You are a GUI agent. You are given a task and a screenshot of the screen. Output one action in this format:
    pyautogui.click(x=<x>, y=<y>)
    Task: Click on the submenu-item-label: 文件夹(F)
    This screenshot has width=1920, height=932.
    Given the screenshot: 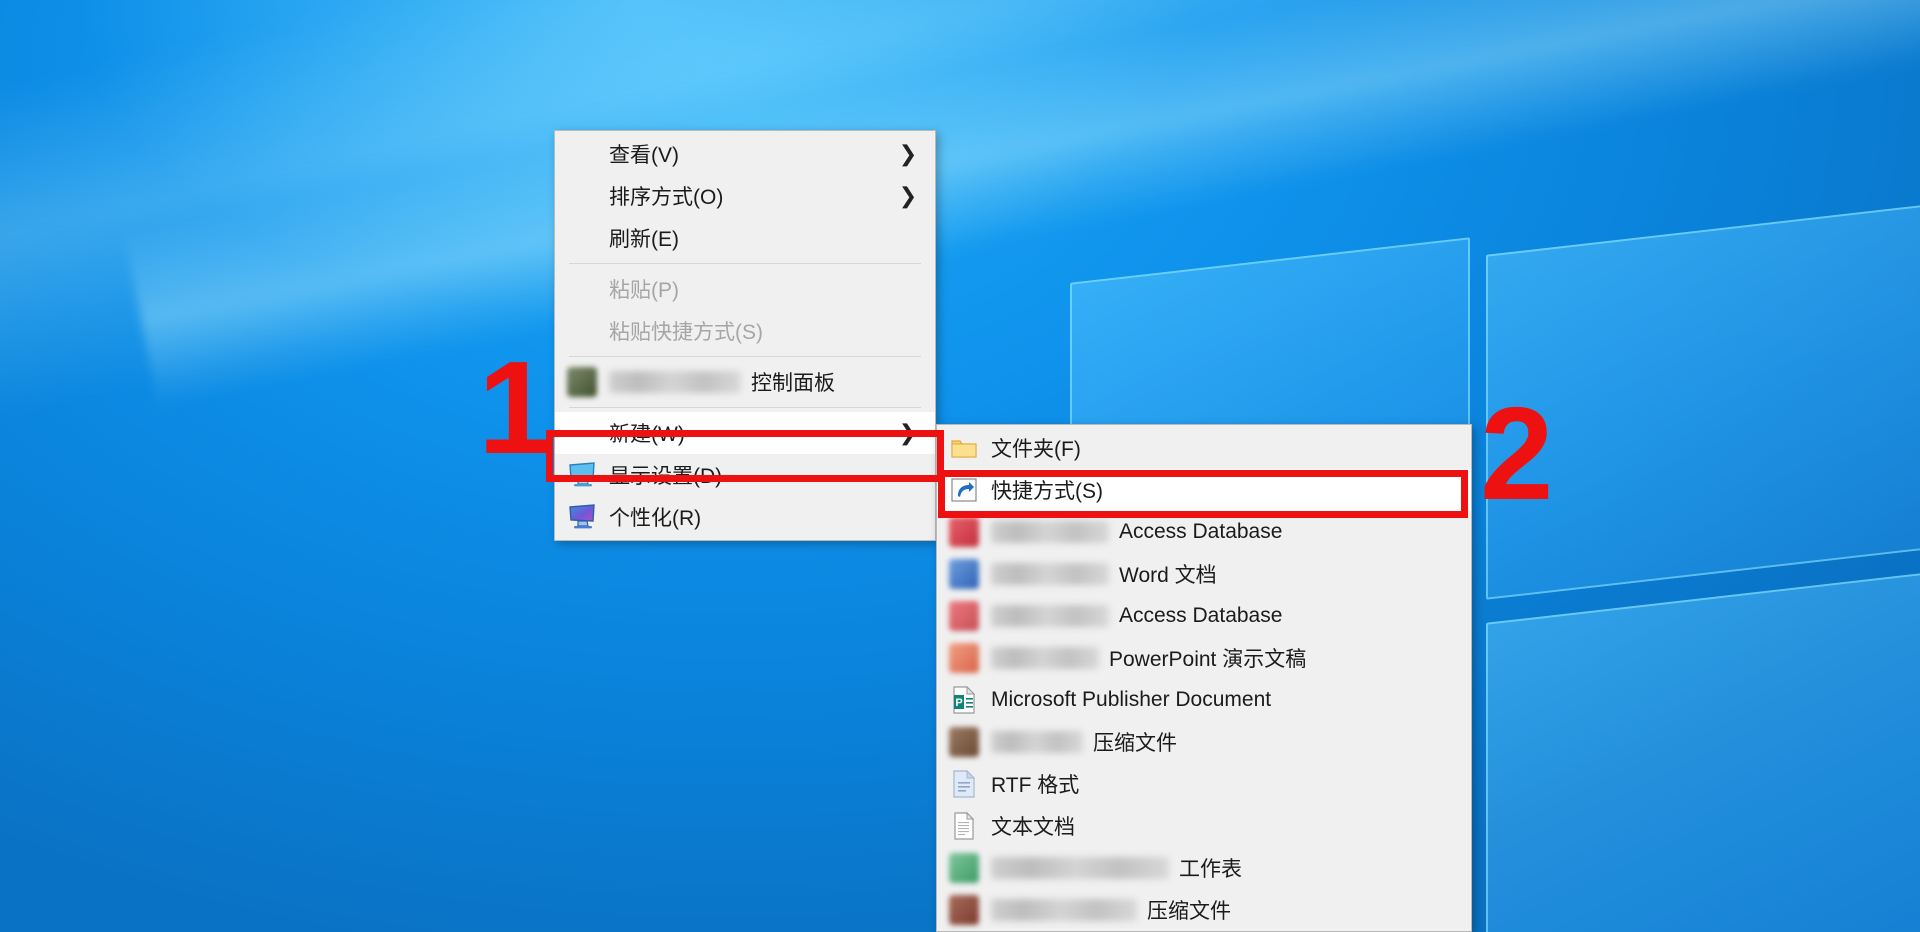 What is the action you would take?
    pyautogui.click(x=1036, y=449)
    